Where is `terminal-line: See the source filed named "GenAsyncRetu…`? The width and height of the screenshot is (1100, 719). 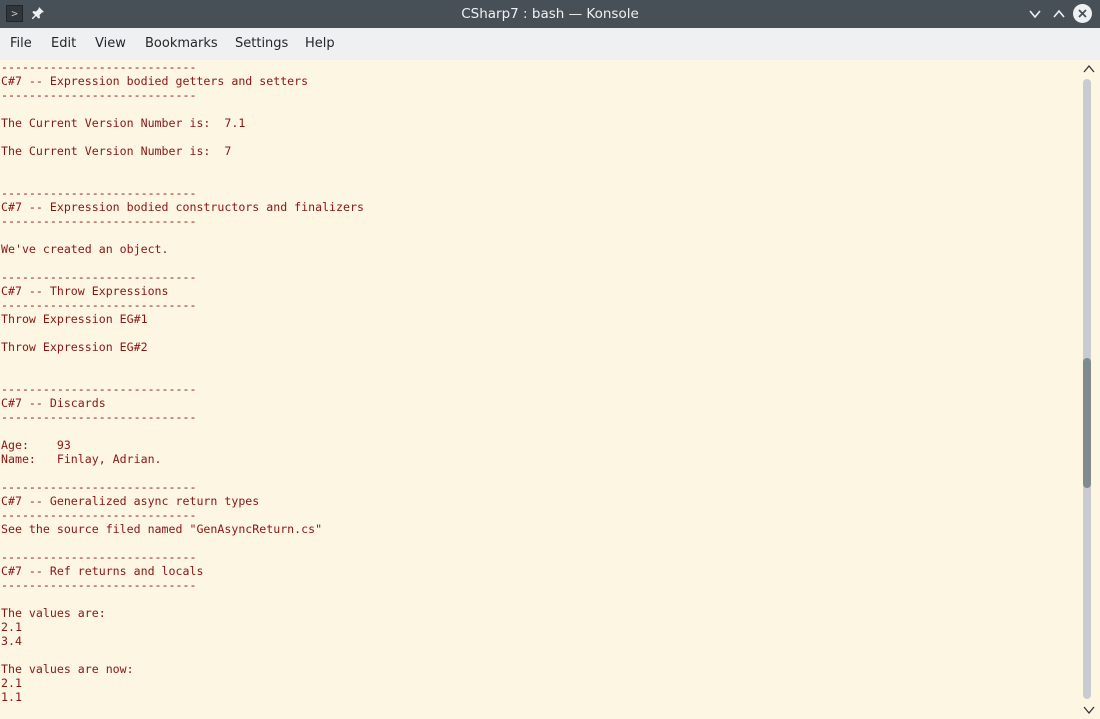
terminal-line: See the source filed named "GenAsyncRetu… is located at coordinates (162, 529).